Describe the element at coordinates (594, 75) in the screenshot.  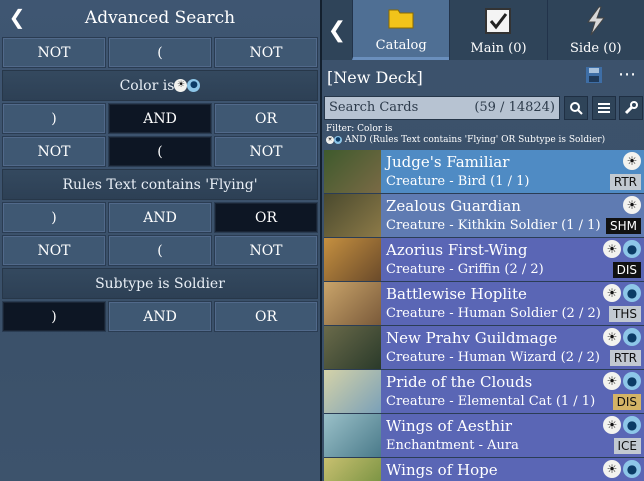
I see `save-icon` at that location.